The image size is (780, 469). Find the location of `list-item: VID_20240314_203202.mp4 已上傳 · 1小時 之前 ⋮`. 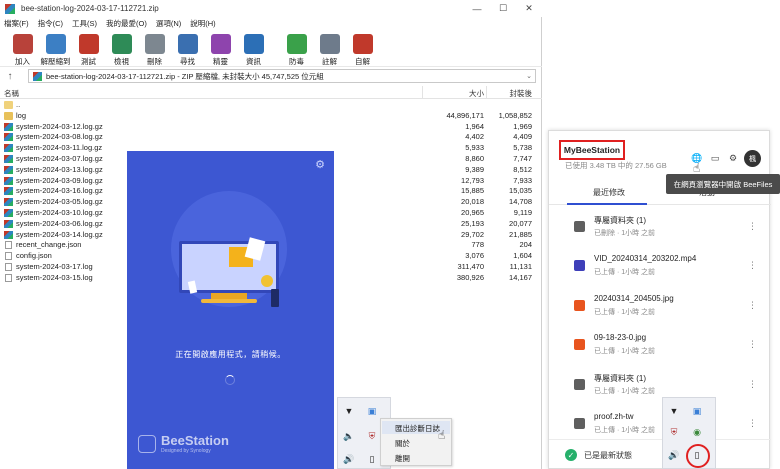

list-item: VID_20240314_203202.mp4 已上傳 · 1小時 之前 ⋮ is located at coordinates (660, 267).